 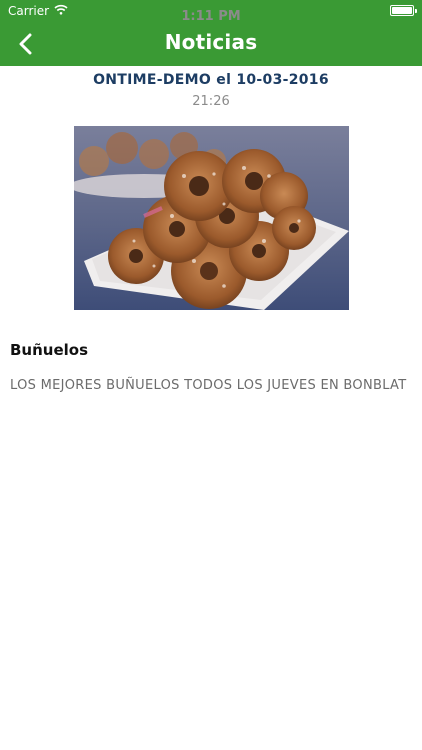 I want to click on header-bar: Carrier 1:11 PM Noticias, so click(x=211, y=33).